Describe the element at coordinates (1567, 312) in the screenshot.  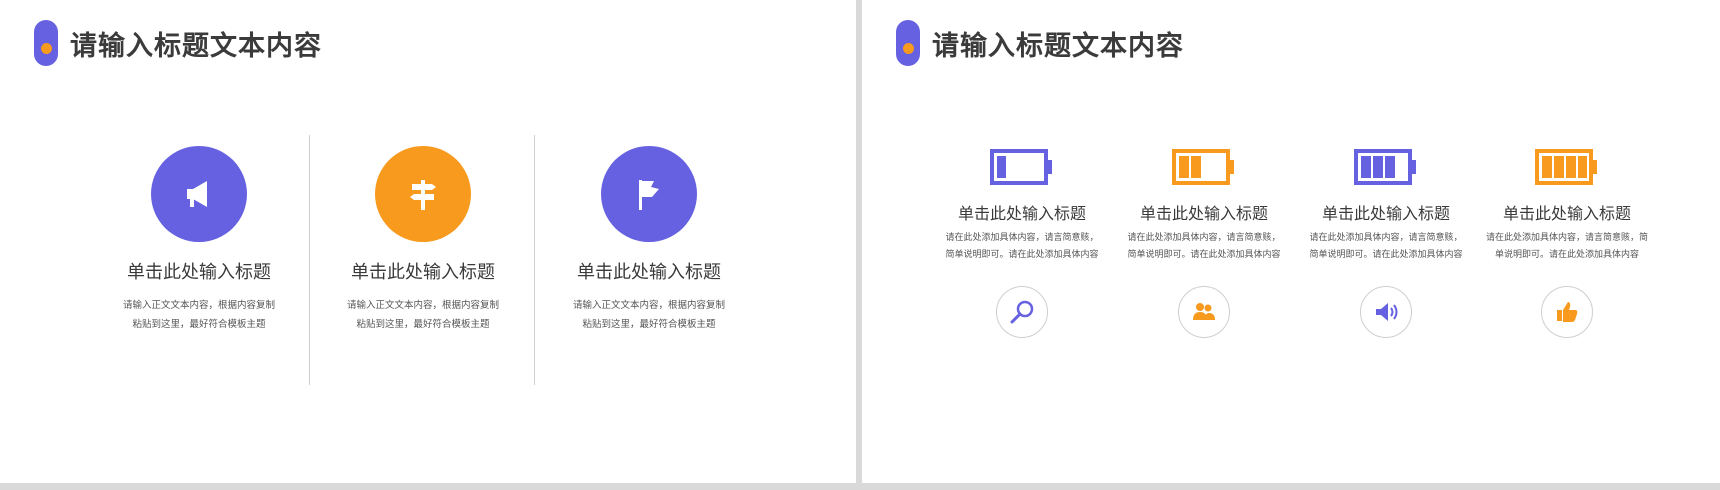
I see `thumbs-up-icon` at that location.